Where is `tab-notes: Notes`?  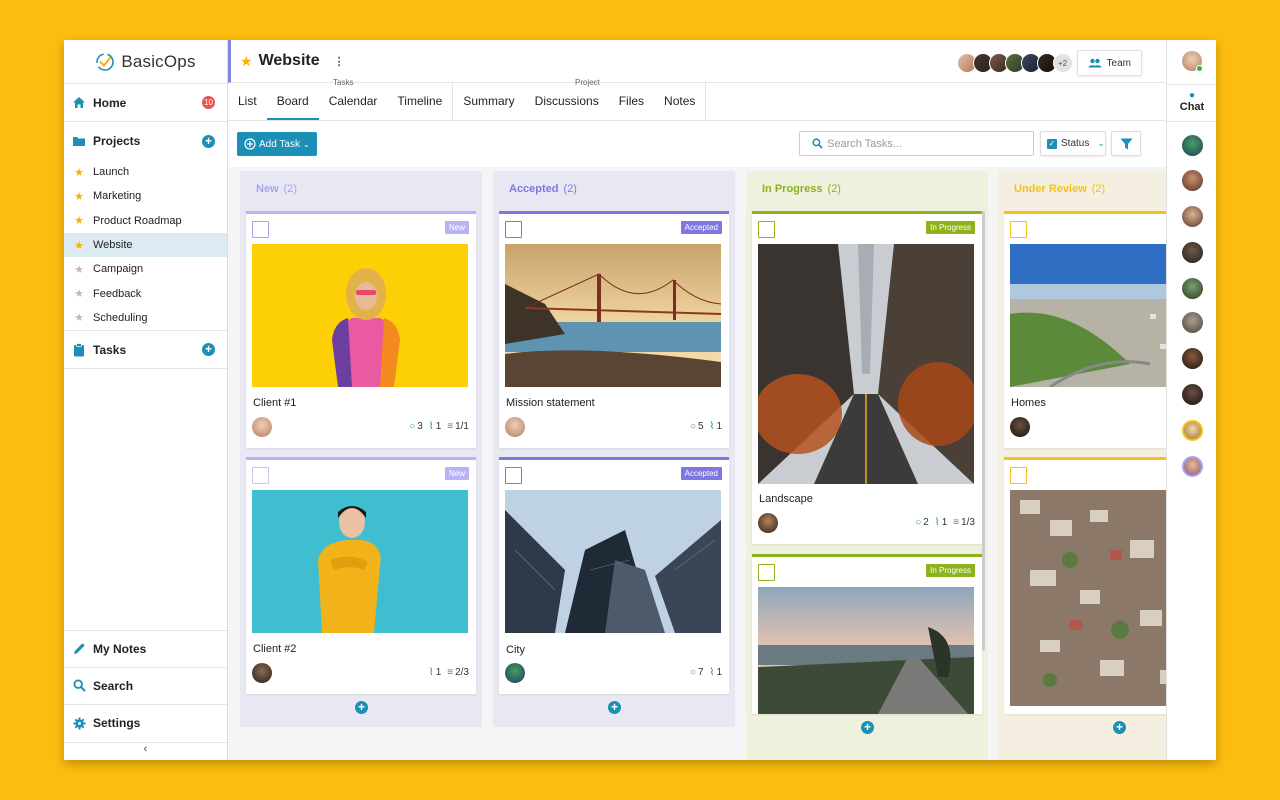 tab-notes: Notes is located at coordinates (679, 101).